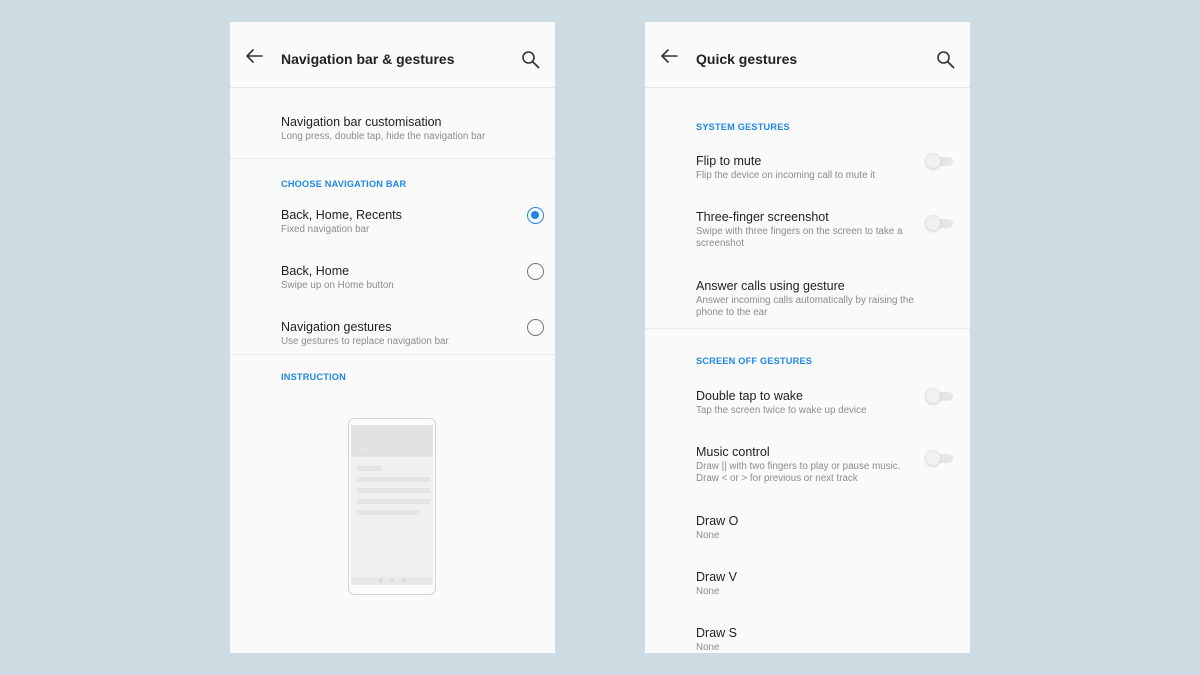 This screenshot has height=675, width=1200. I want to click on app-bar: Quick gestures, so click(807, 55).